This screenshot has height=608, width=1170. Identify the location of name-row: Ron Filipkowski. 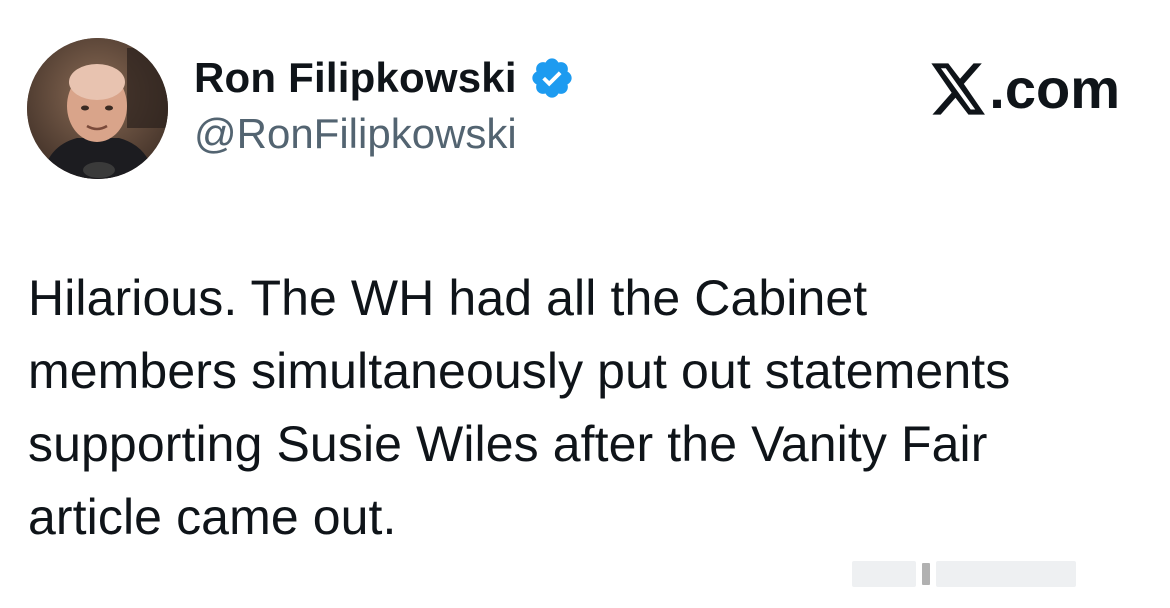
(384, 78).